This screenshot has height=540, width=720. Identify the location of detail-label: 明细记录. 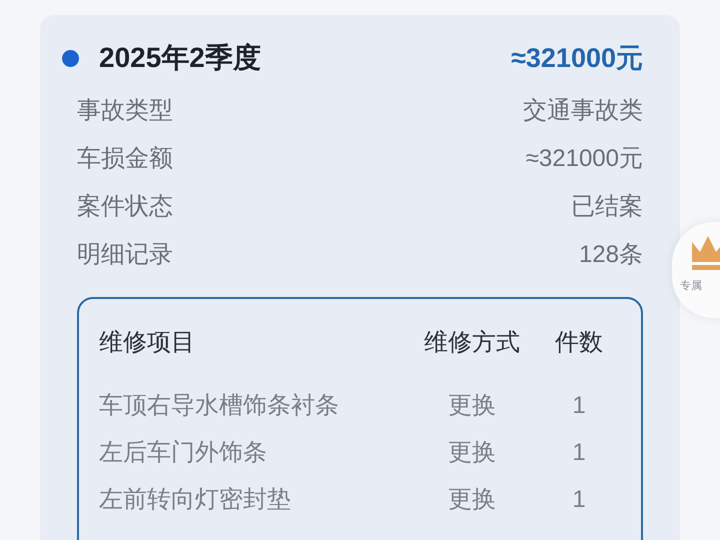
(125, 255).